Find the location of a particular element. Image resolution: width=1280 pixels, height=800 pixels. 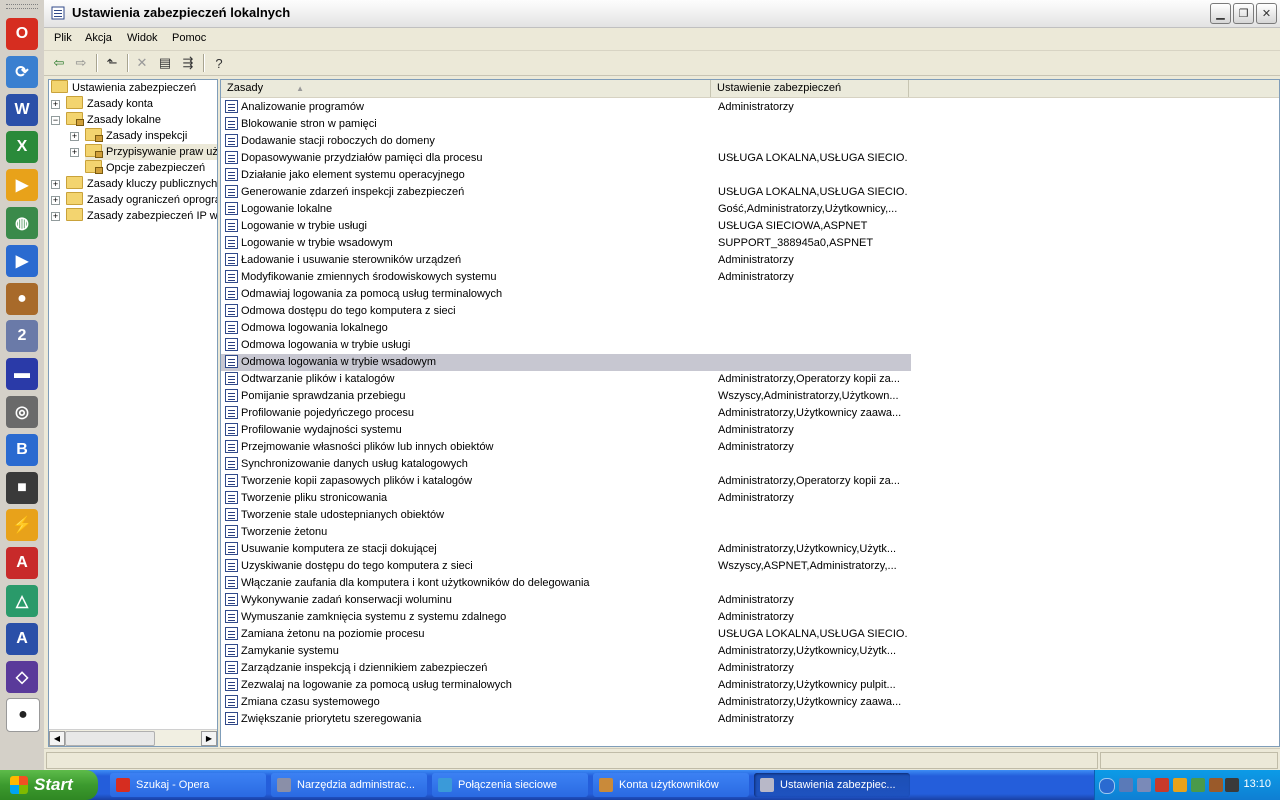

table-row: Odmowa logowania w trybie usługi is located at coordinates (566, 345).